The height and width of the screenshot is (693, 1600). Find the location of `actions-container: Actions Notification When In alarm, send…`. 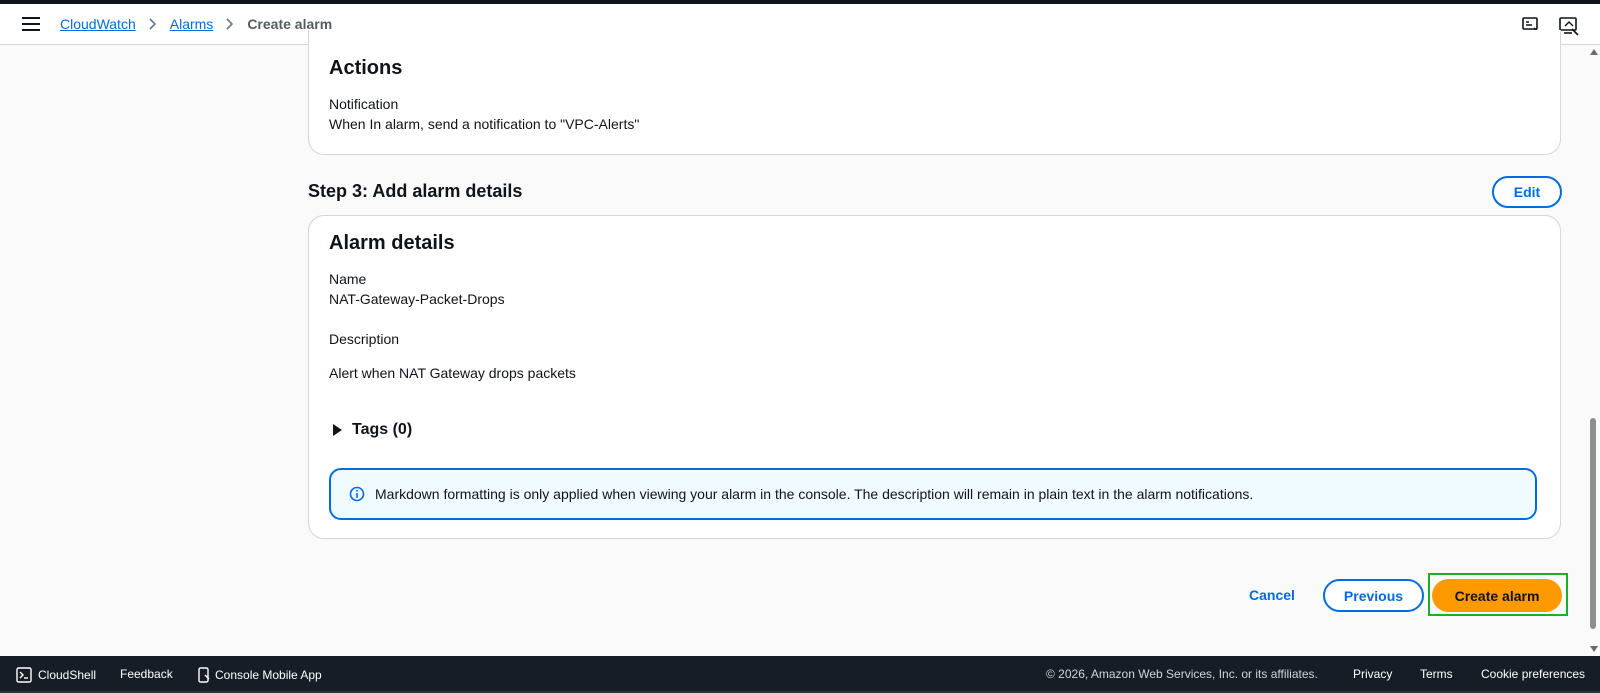

actions-container: Actions Notification When In alarm, send… is located at coordinates (934, 92).